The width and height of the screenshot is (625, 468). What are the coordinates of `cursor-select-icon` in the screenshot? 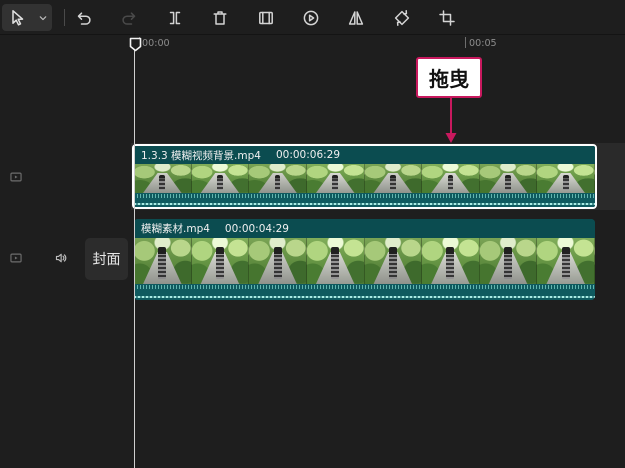 It's located at (17, 17).